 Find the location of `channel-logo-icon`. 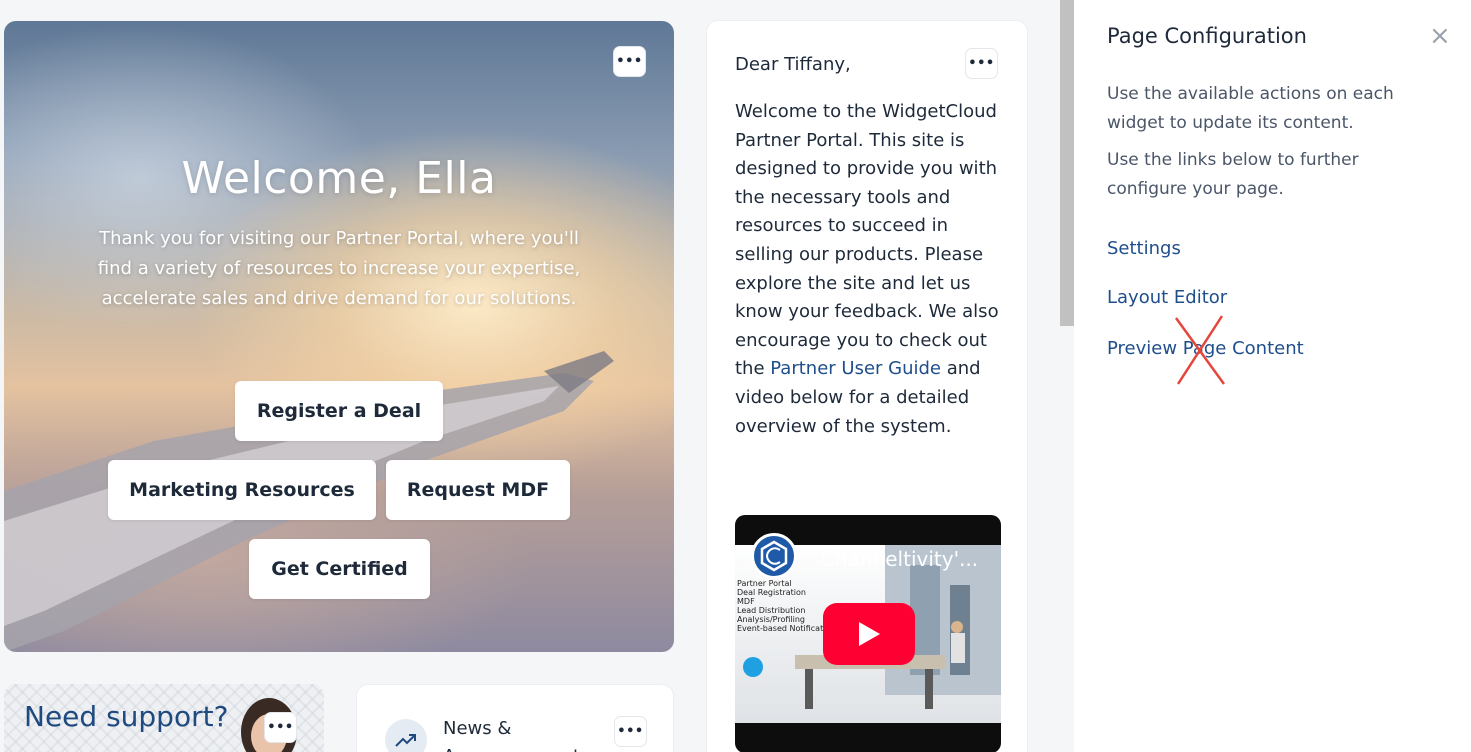

channel-logo-icon is located at coordinates (774, 556).